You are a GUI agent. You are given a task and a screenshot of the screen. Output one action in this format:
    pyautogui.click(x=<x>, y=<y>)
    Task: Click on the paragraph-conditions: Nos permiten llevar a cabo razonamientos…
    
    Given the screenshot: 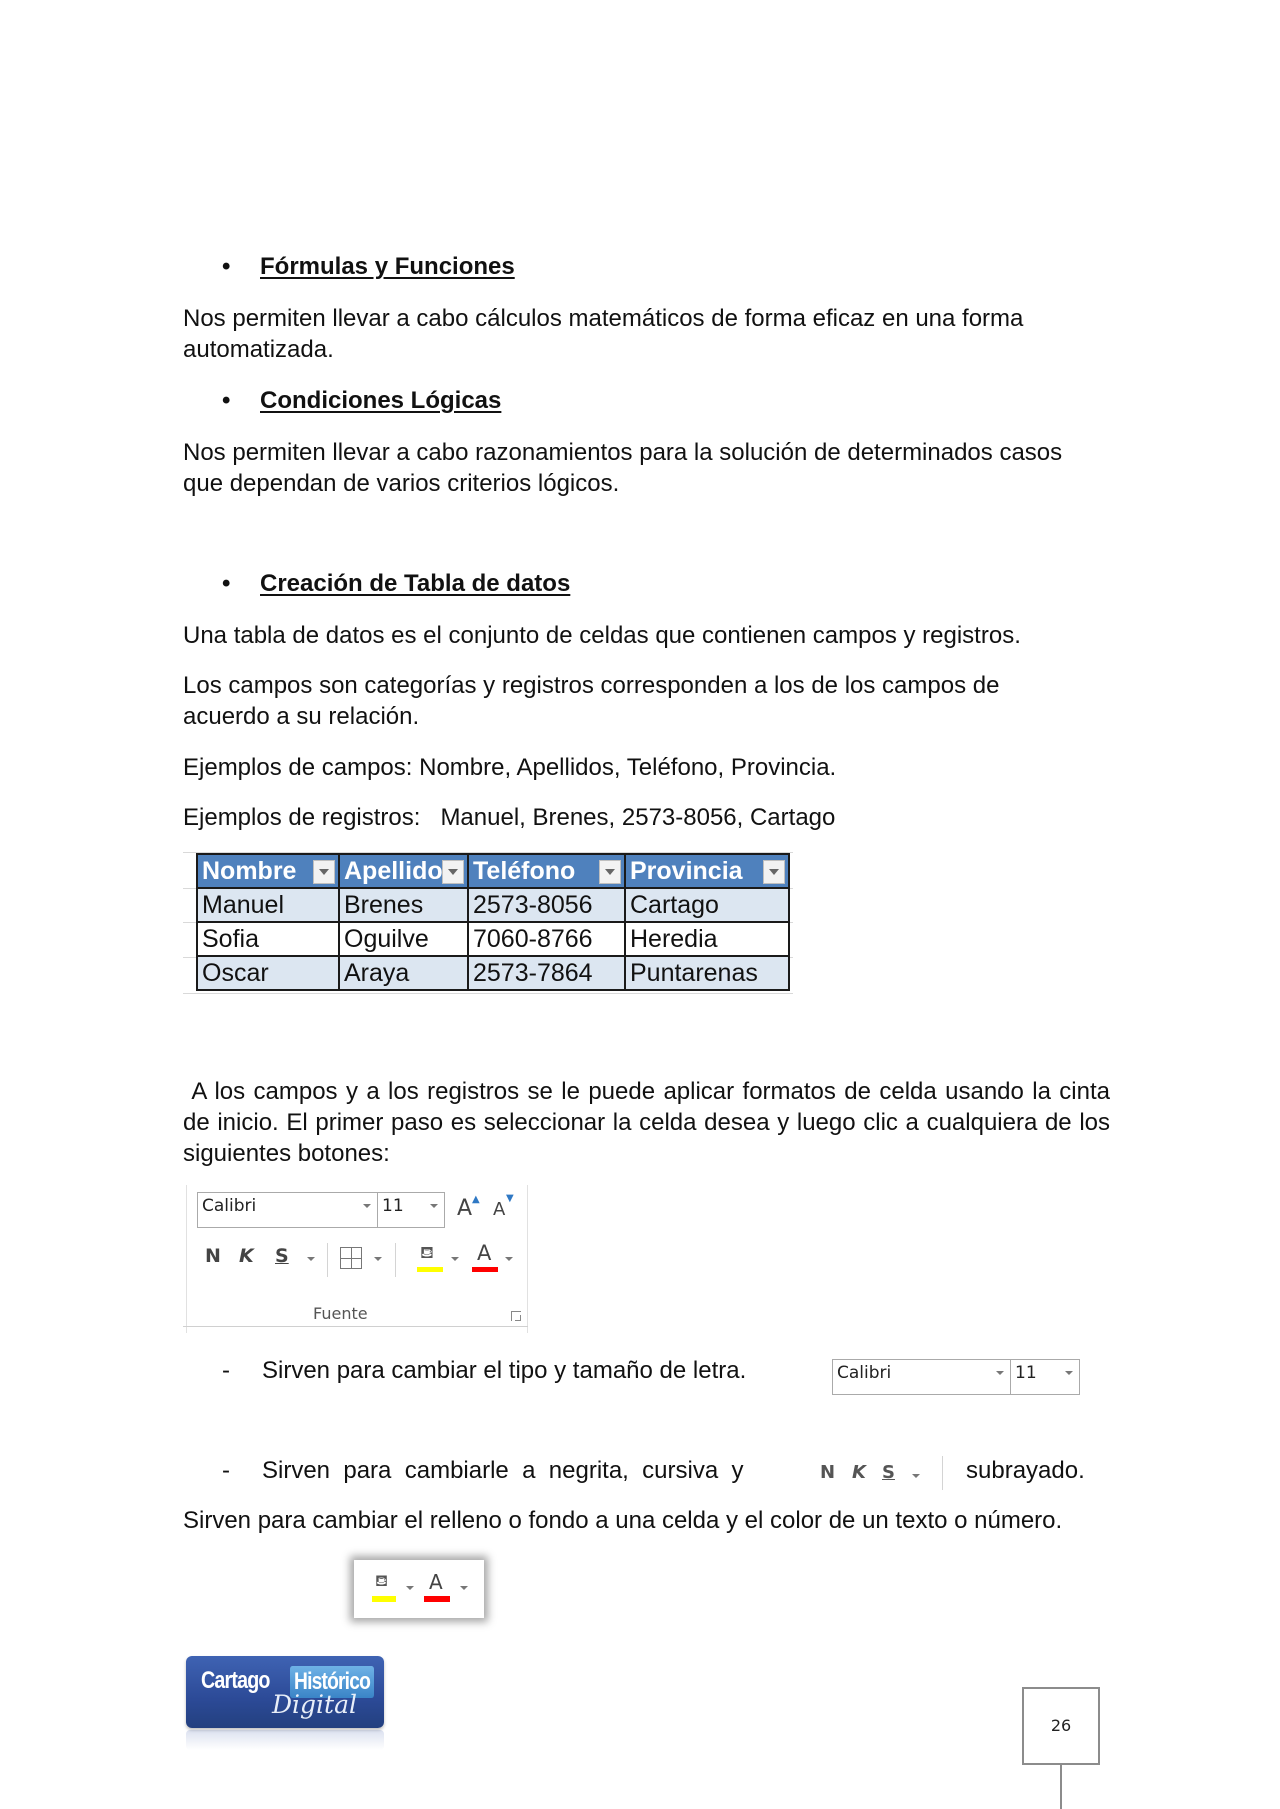 What is the action you would take?
    pyautogui.click(x=623, y=468)
    